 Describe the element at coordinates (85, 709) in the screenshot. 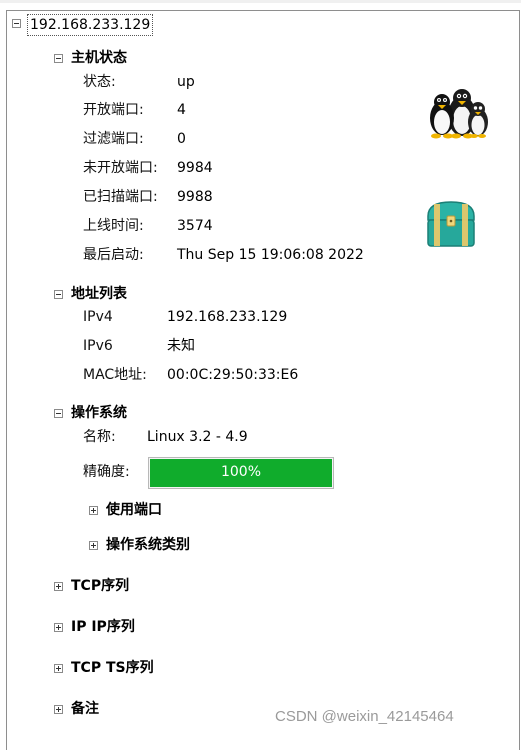

I see `section-notes: 备注` at that location.